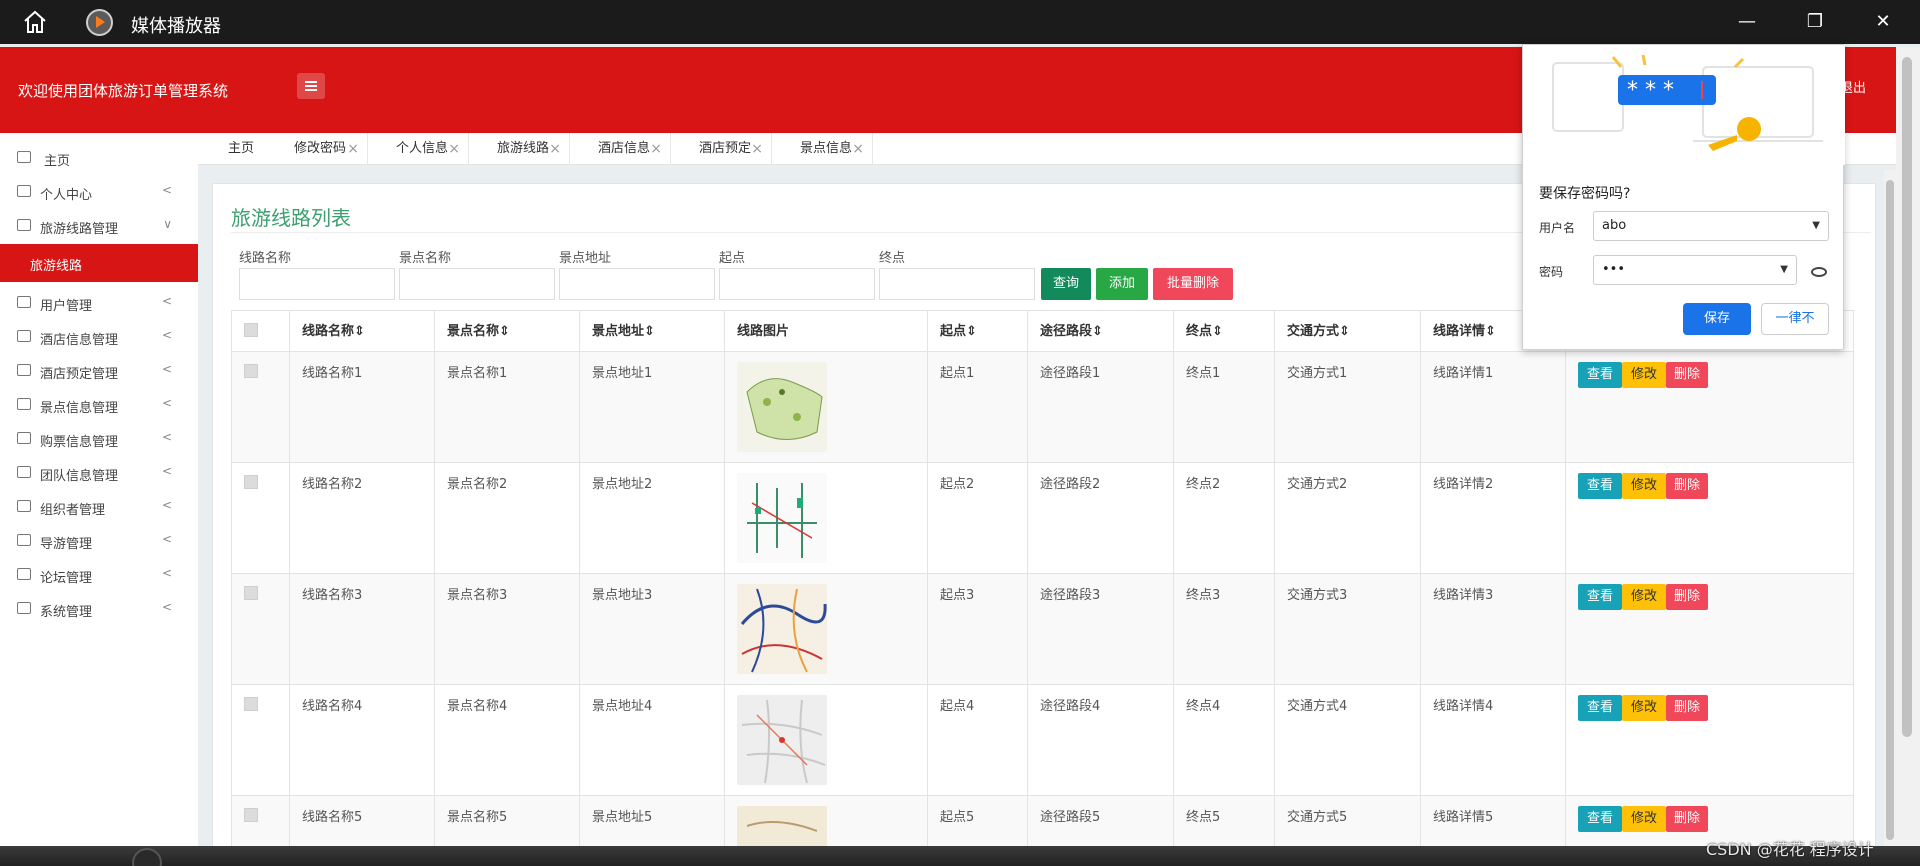 This screenshot has height=866, width=1920. I want to click on close-button: ✕, so click(1883, 22).